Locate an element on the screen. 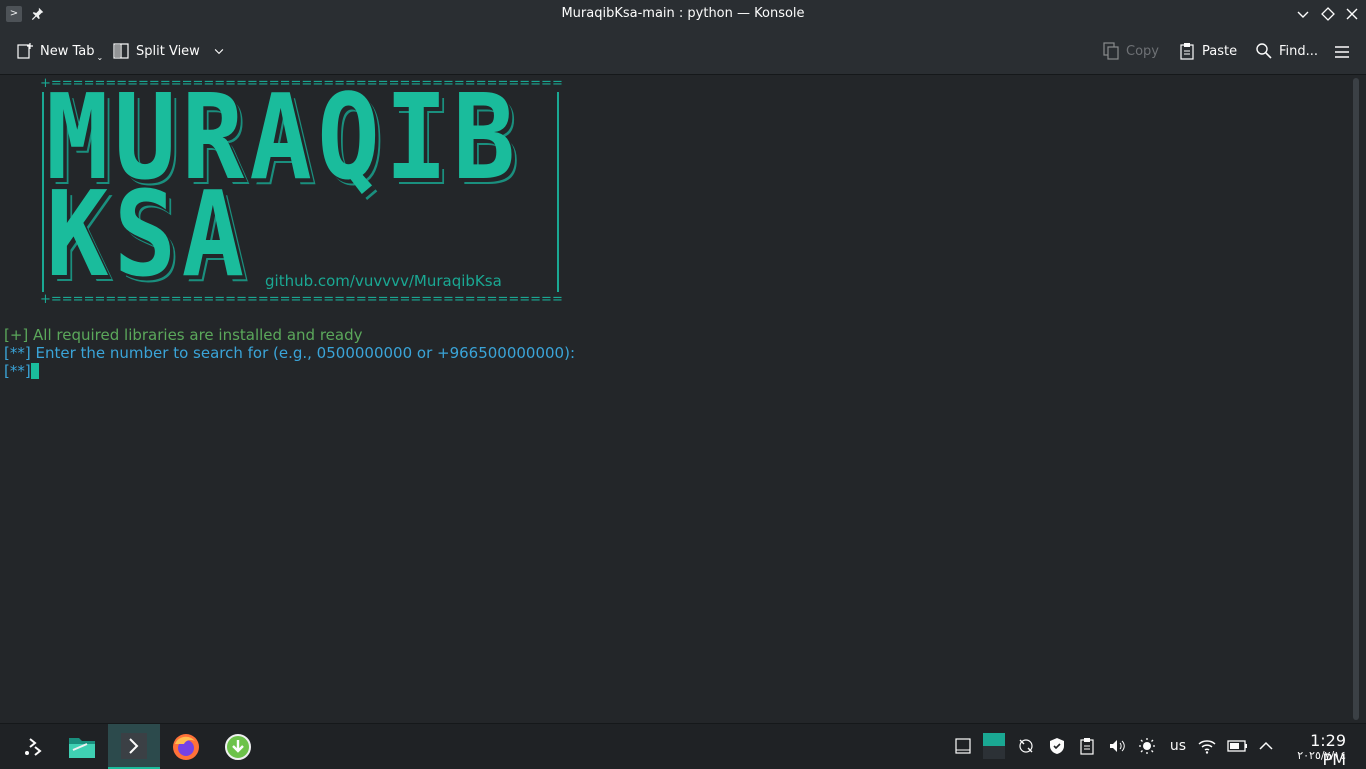 This screenshot has height=769, width=1366. copy-icon is located at coordinates (1111, 51).